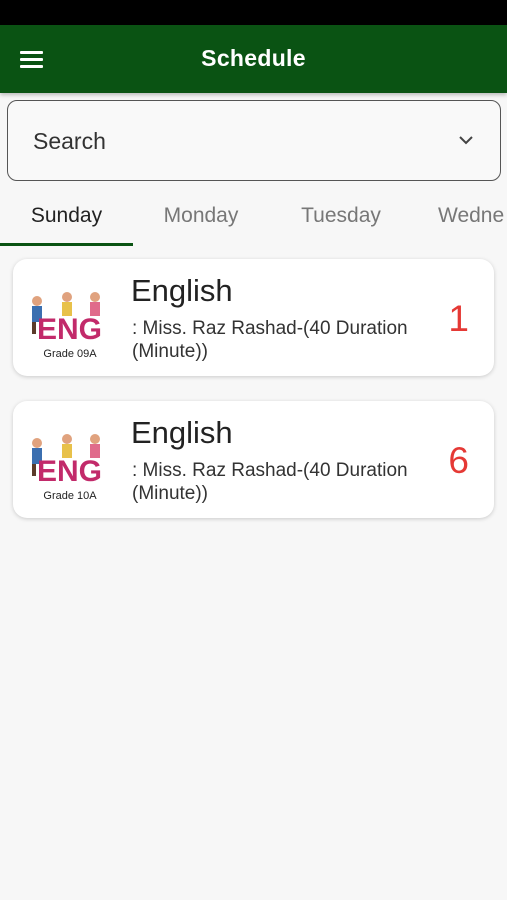 This screenshot has width=507, height=900. I want to click on tab-tuesday: Tuesday, so click(341, 220).